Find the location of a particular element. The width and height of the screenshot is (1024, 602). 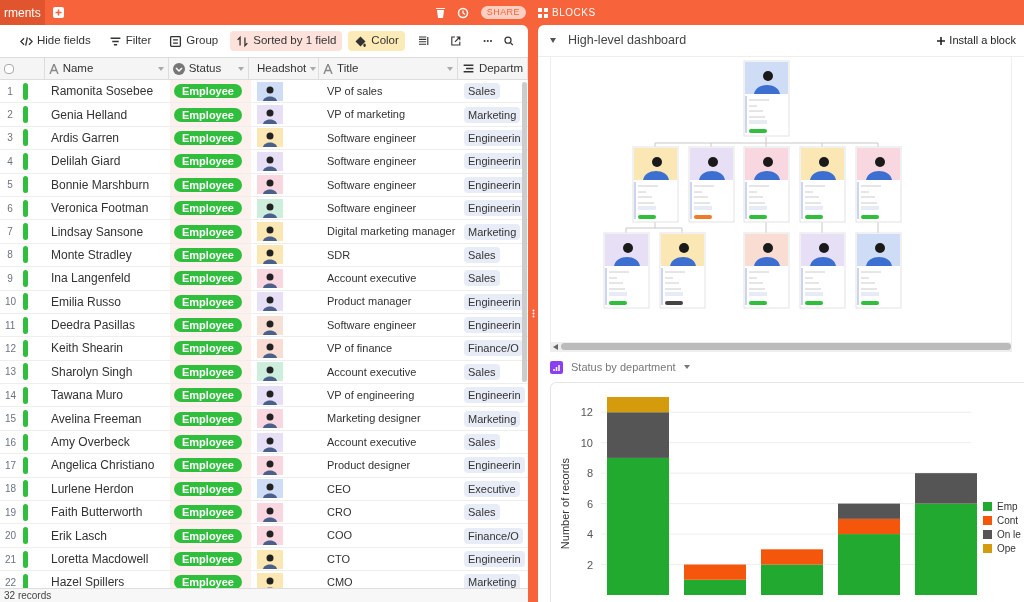

column-header: Headshot is located at coordinates (284, 68).